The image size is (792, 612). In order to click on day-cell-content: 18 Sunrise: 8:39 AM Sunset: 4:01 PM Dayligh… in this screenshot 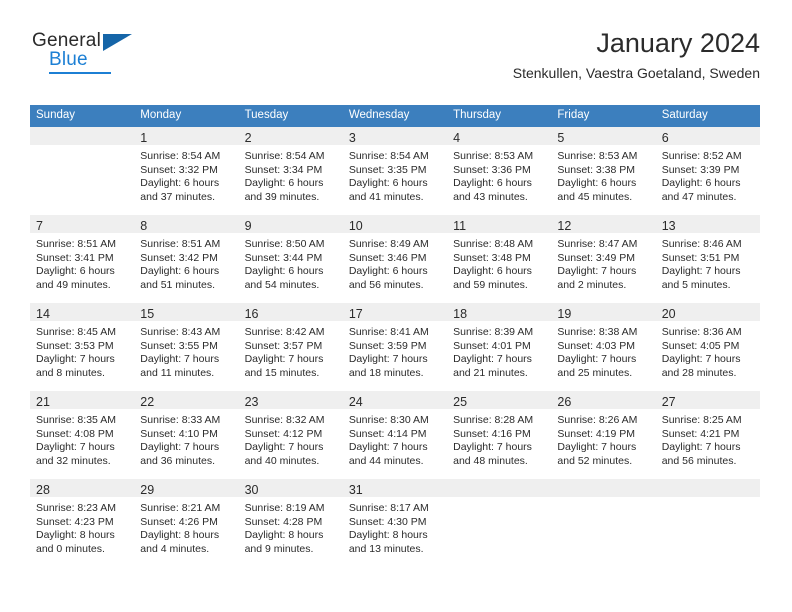, I will do `click(499, 346)`.